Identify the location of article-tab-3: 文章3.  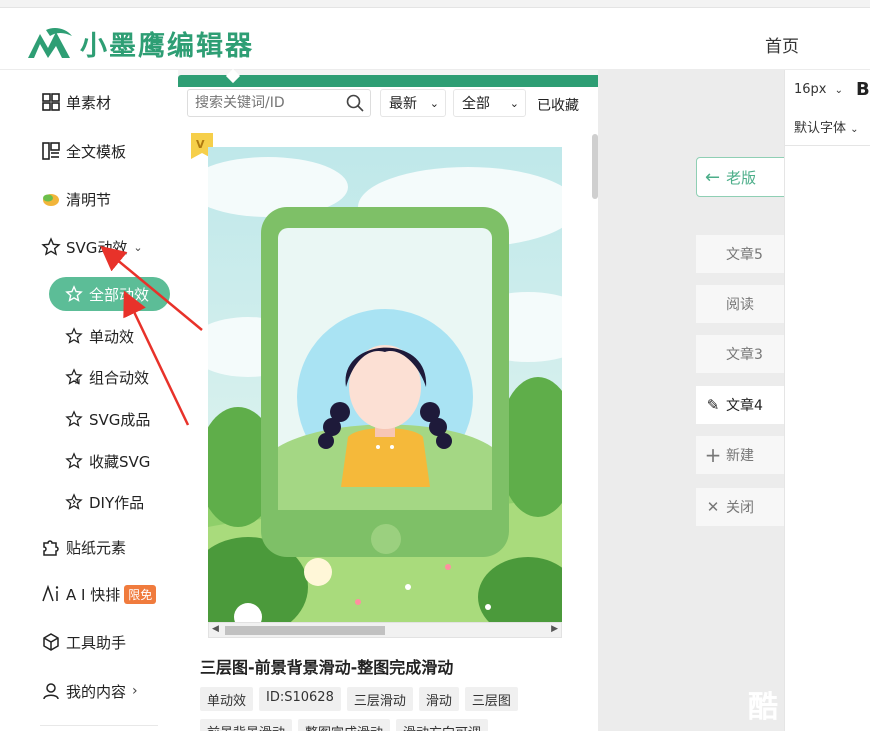
(746, 354).